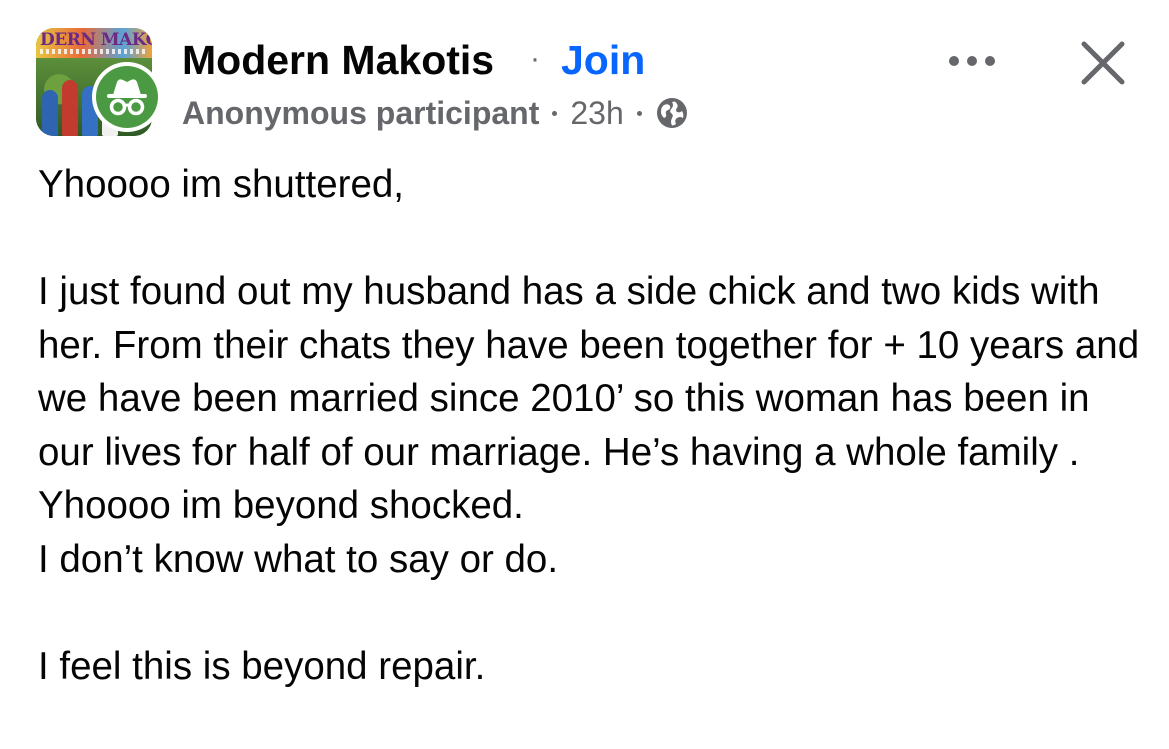  What do you see at coordinates (603, 60) in the screenshot?
I see `join-button: Join` at bounding box center [603, 60].